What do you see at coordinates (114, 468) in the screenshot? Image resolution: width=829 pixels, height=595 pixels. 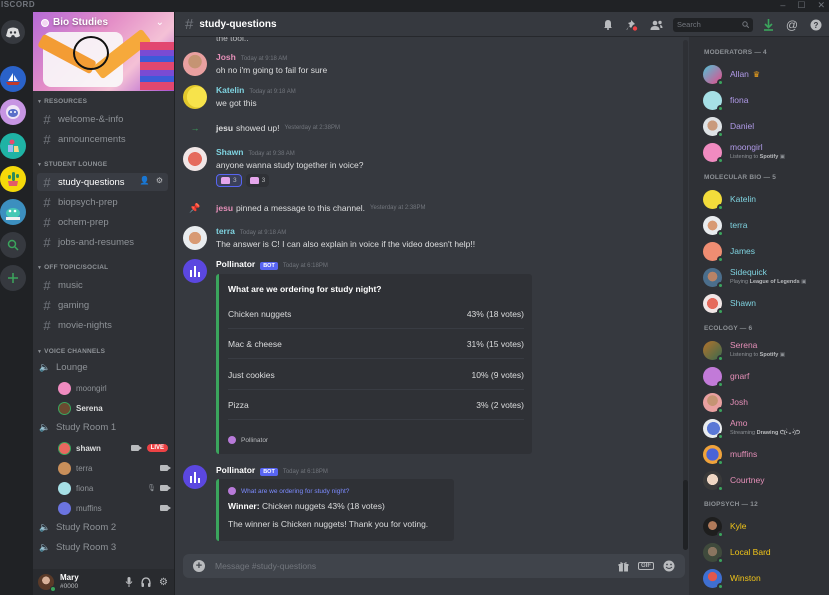 I see `voice-user-terra: terra` at bounding box center [114, 468].